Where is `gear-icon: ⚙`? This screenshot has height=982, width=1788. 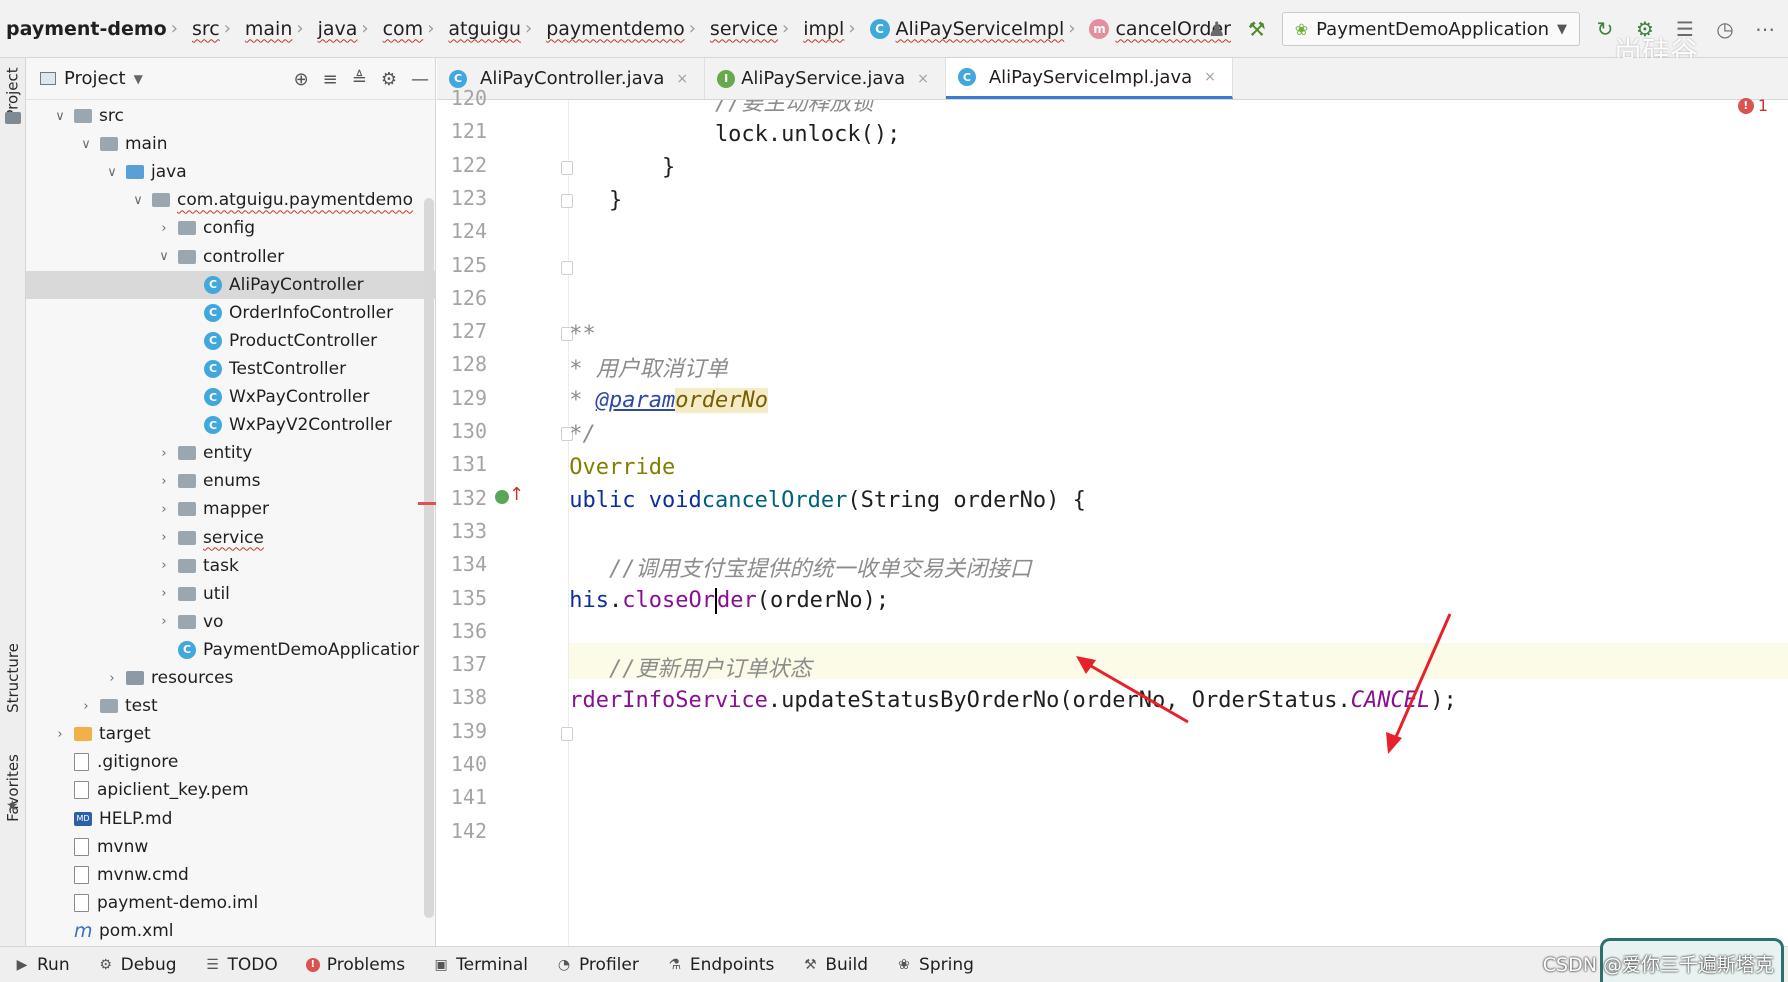 gear-icon: ⚙ is located at coordinates (389, 79).